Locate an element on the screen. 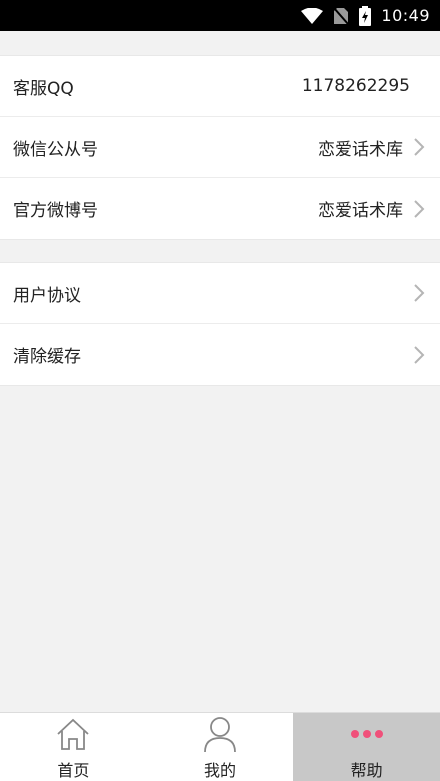  row-wechat-account: 微信公从号 恋爱话术库 is located at coordinates (220, 147).